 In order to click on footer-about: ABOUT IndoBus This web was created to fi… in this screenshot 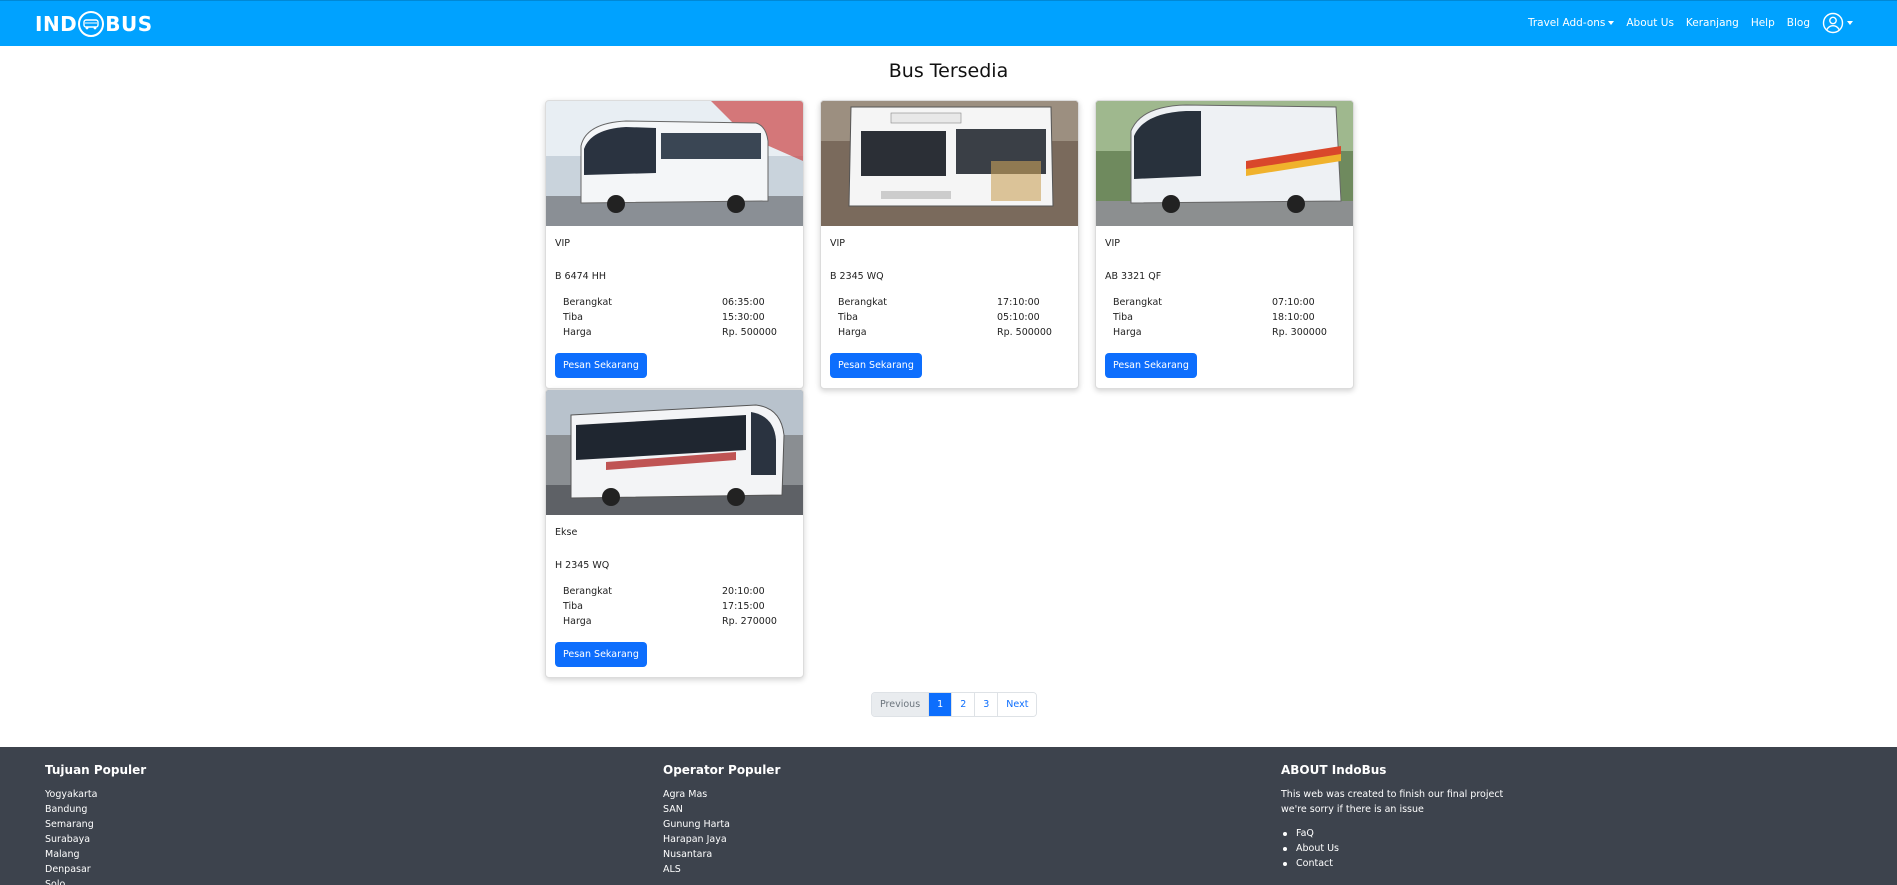, I will do `click(1401, 817)`.